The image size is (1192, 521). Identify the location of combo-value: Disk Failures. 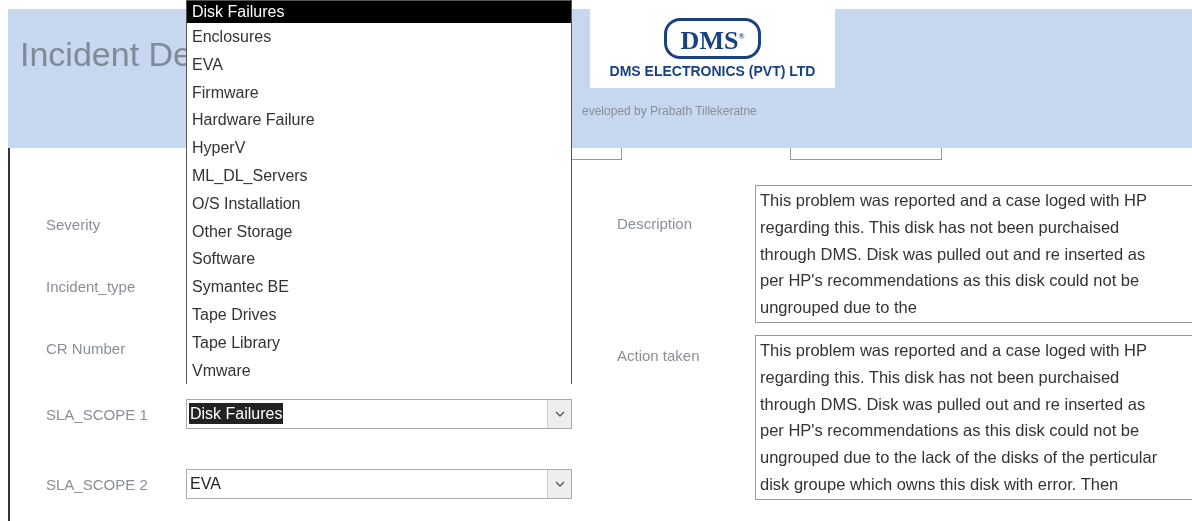
(236, 413).